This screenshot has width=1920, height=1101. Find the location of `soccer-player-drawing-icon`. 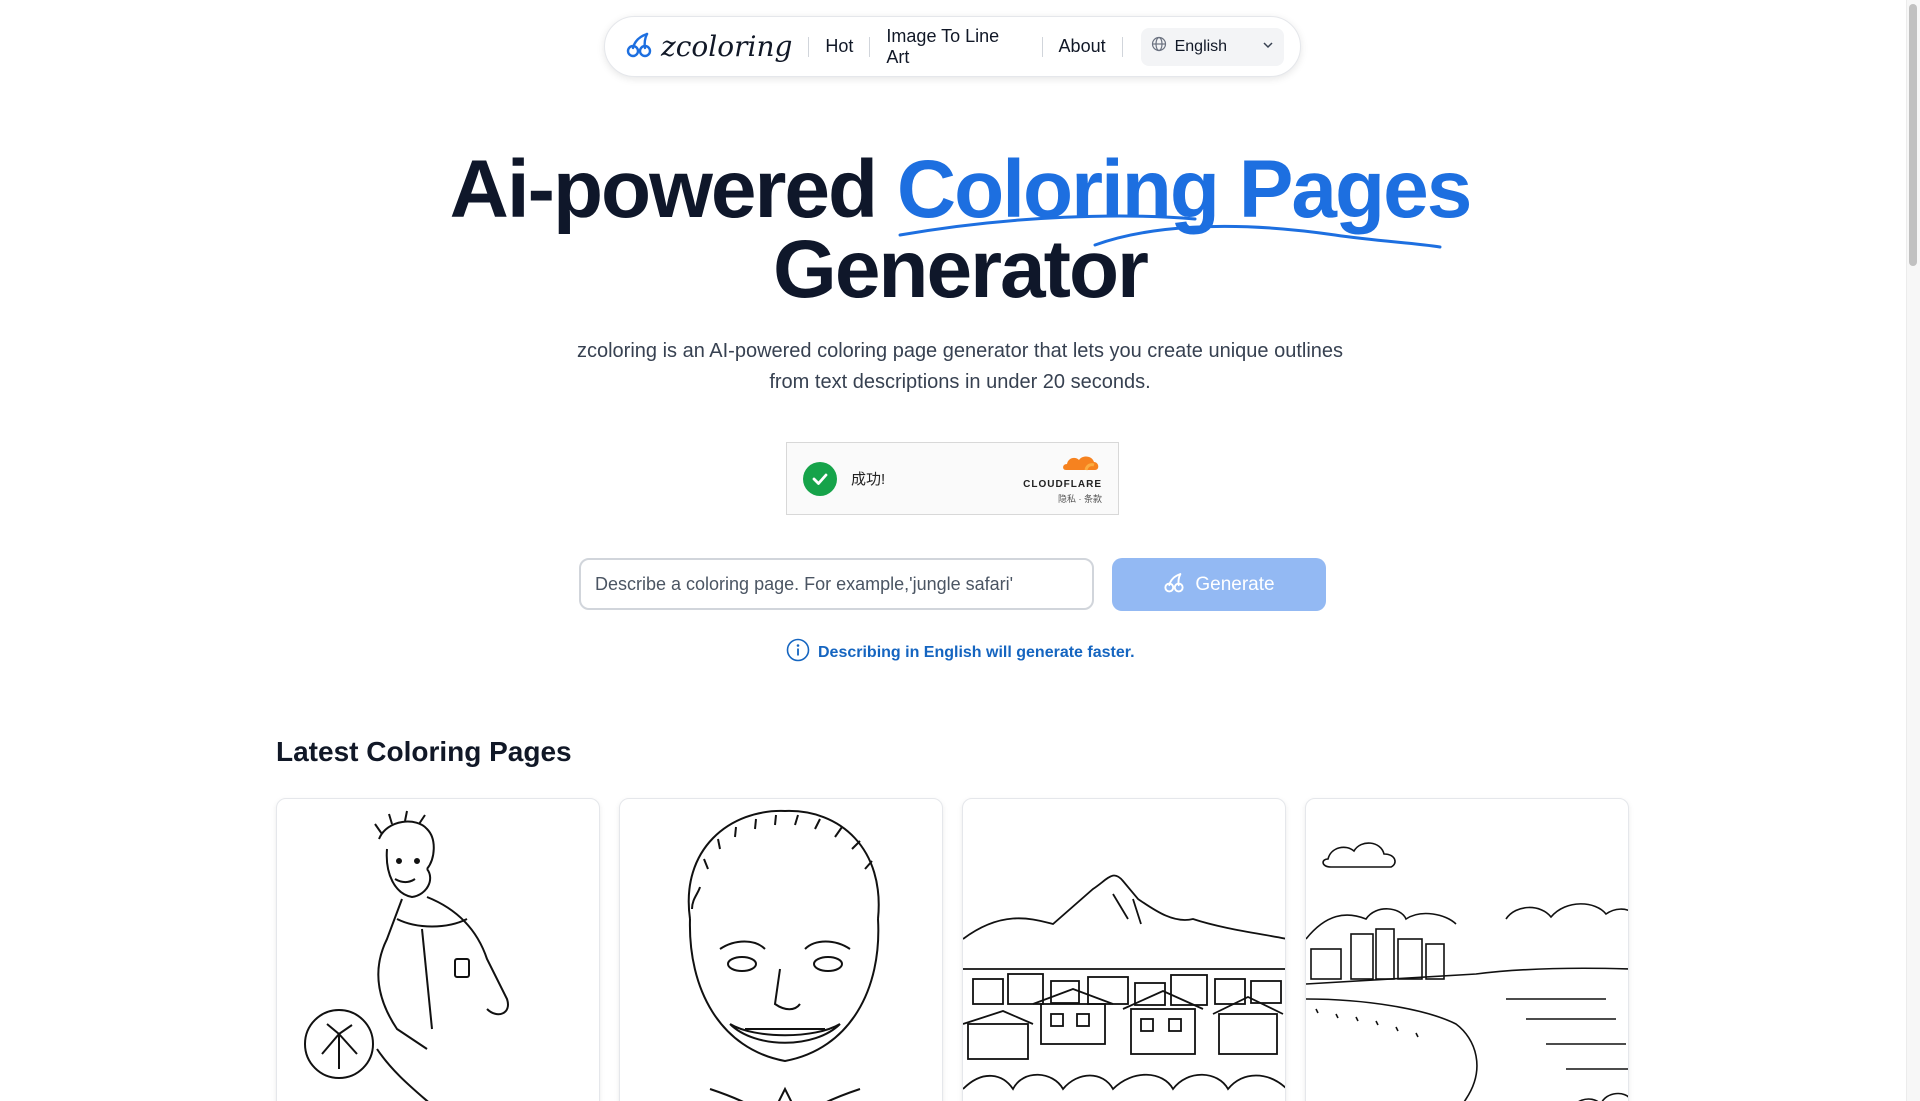

soccer-player-drawing-icon is located at coordinates (406, 955).